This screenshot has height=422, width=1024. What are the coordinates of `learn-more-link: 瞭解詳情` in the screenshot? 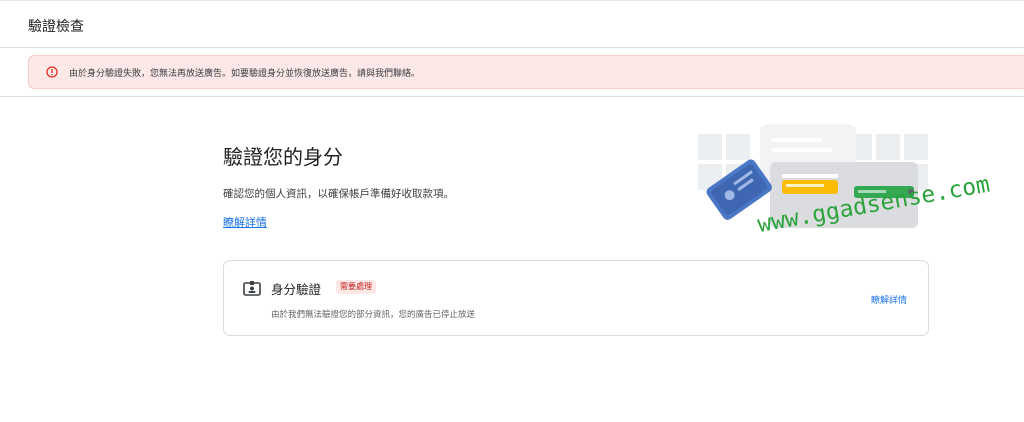 It's located at (245, 222).